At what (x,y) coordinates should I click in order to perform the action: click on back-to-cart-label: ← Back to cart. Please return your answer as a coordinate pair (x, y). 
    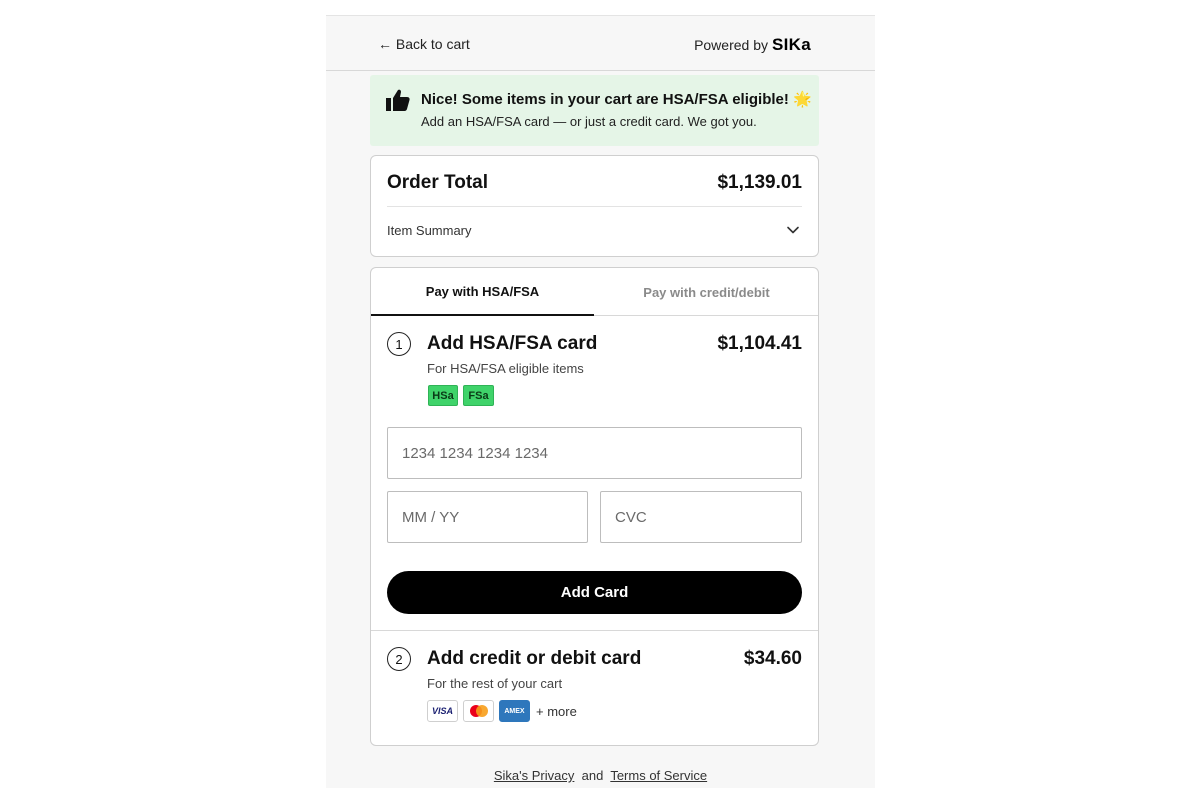
    Looking at the image, I should click on (424, 44).